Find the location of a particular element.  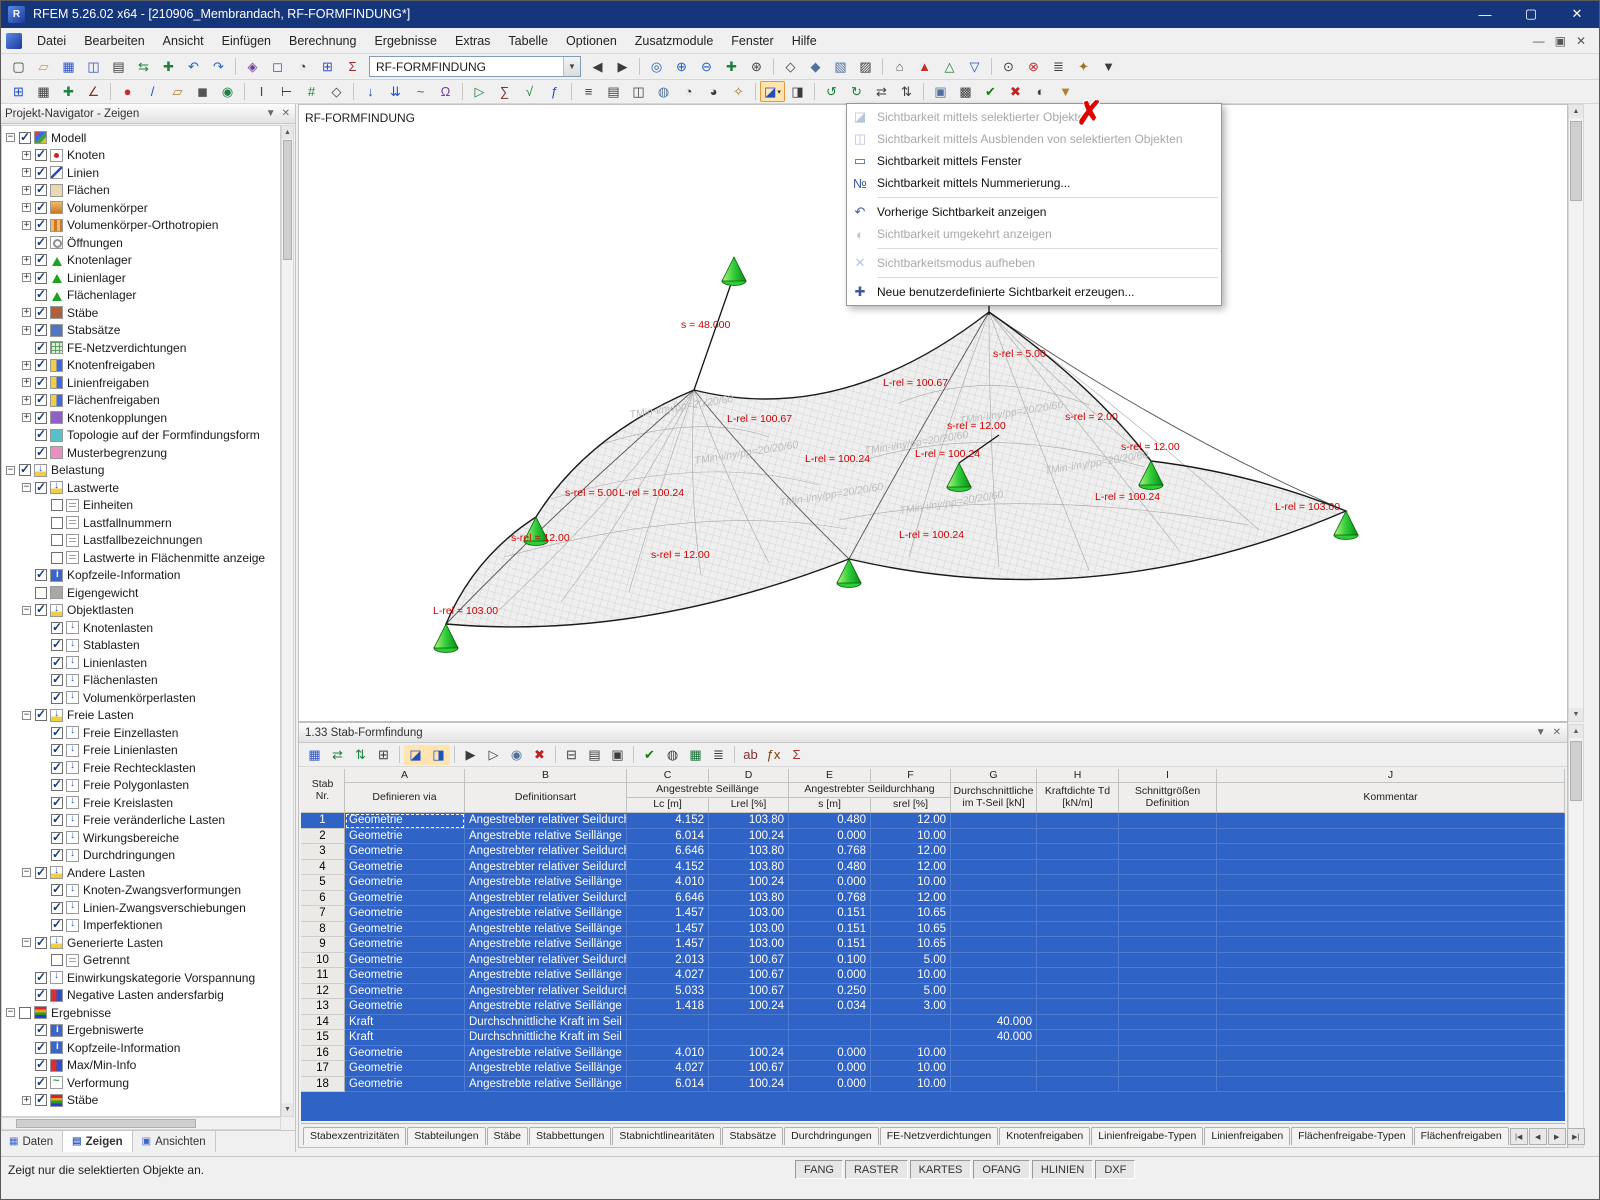

menu-item: Bearbeiten is located at coordinates (114, 41).